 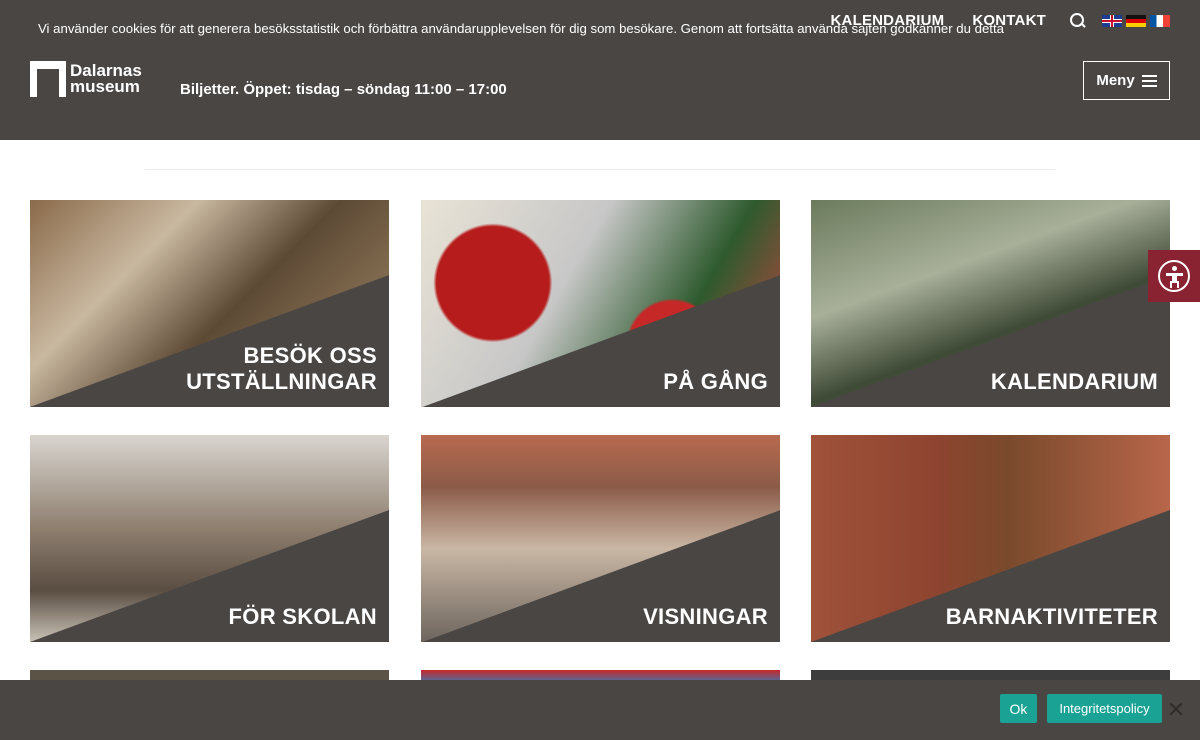 What do you see at coordinates (1074, 381) in the screenshot?
I see `tile-label: KALENDARIUM` at bounding box center [1074, 381].